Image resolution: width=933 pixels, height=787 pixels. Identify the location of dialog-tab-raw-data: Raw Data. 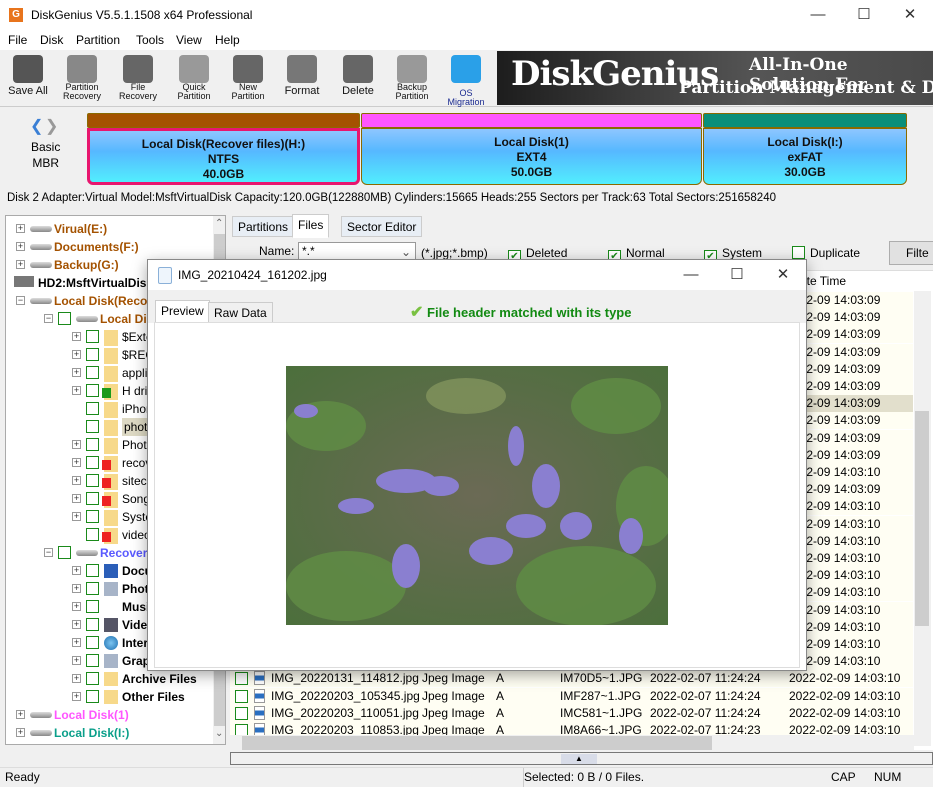
(240, 312).